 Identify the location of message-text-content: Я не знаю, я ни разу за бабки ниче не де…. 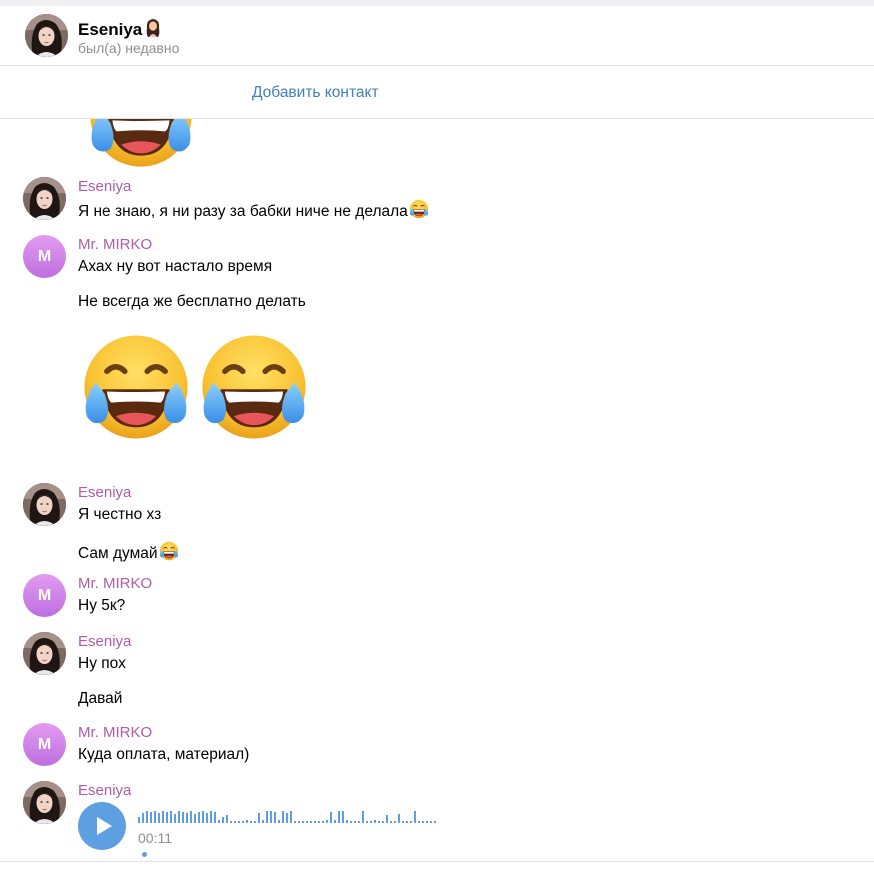
(243, 211).